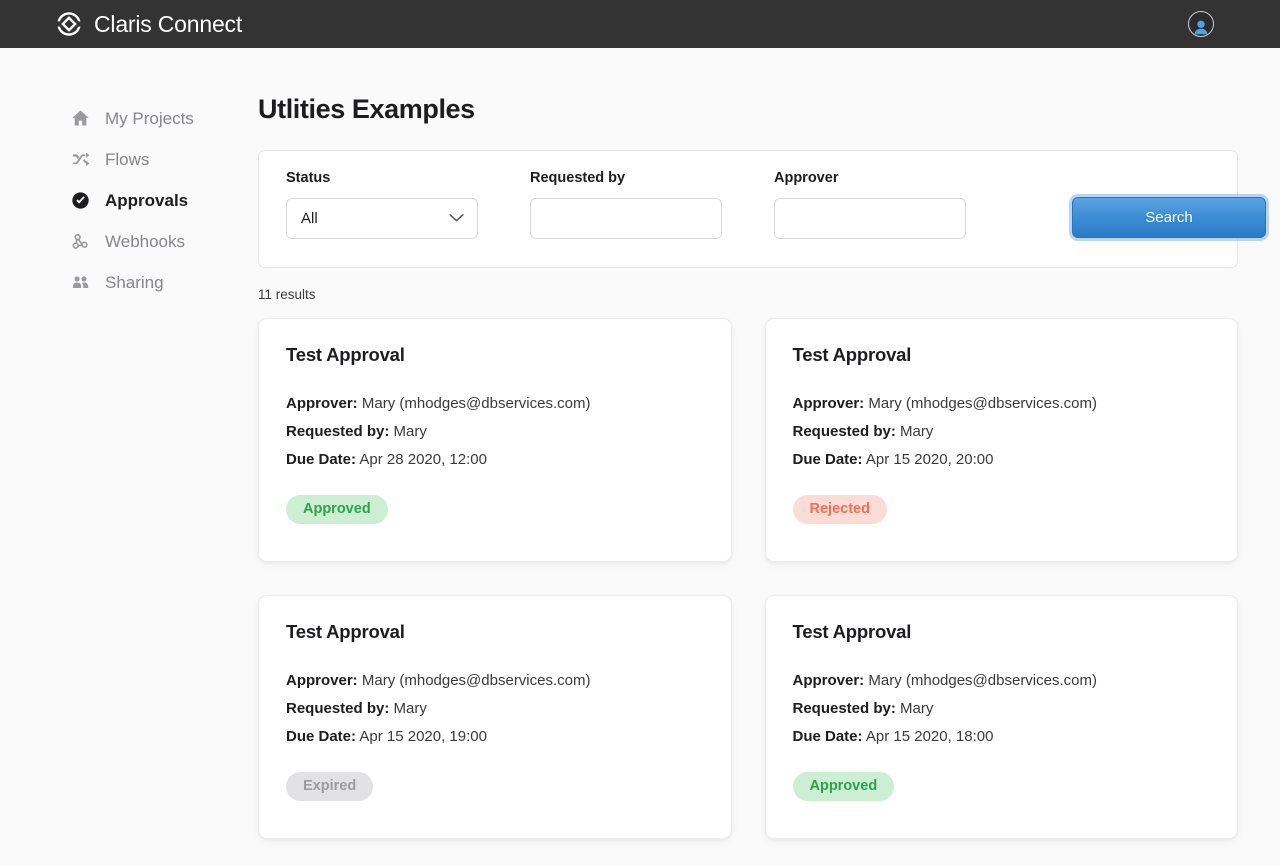 Image resolution: width=1280 pixels, height=865 pixels. What do you see at coordinates (287, 294) in the screenshot?
I see `results-count: 11 results` at bounding box center [287, 294].